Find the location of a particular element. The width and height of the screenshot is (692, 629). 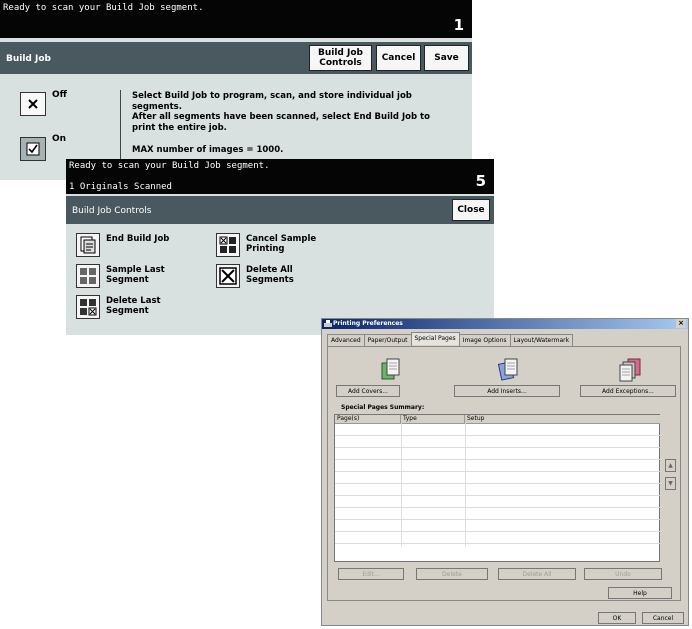

screen-number: 1 is located at coordinates (458, 25).